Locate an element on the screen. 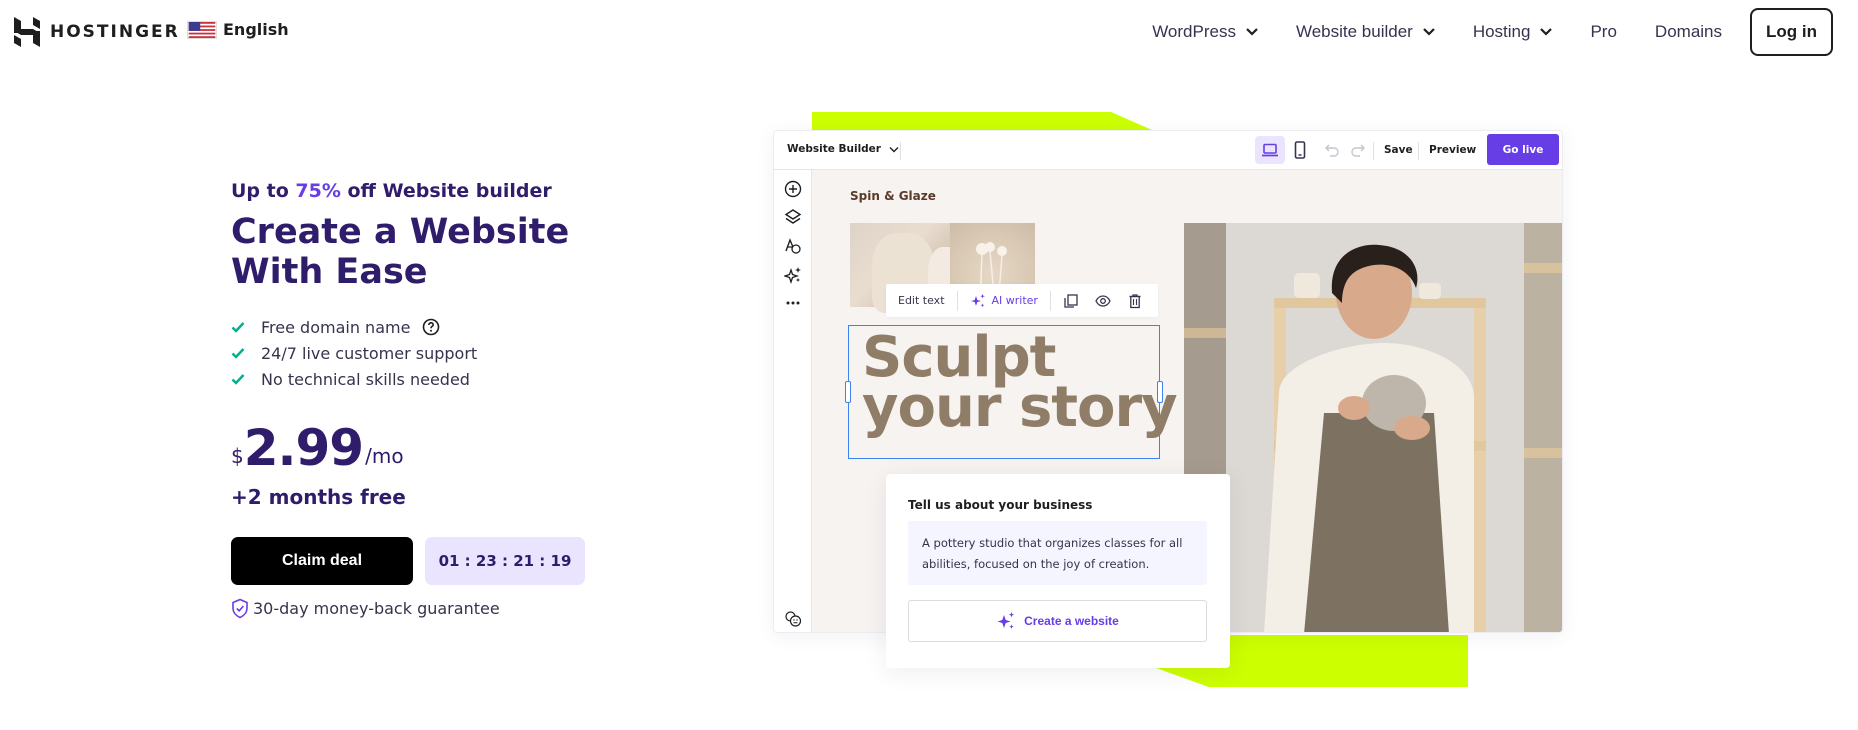  feature-item: No technical skills needed is located at coordinates (481, 379).